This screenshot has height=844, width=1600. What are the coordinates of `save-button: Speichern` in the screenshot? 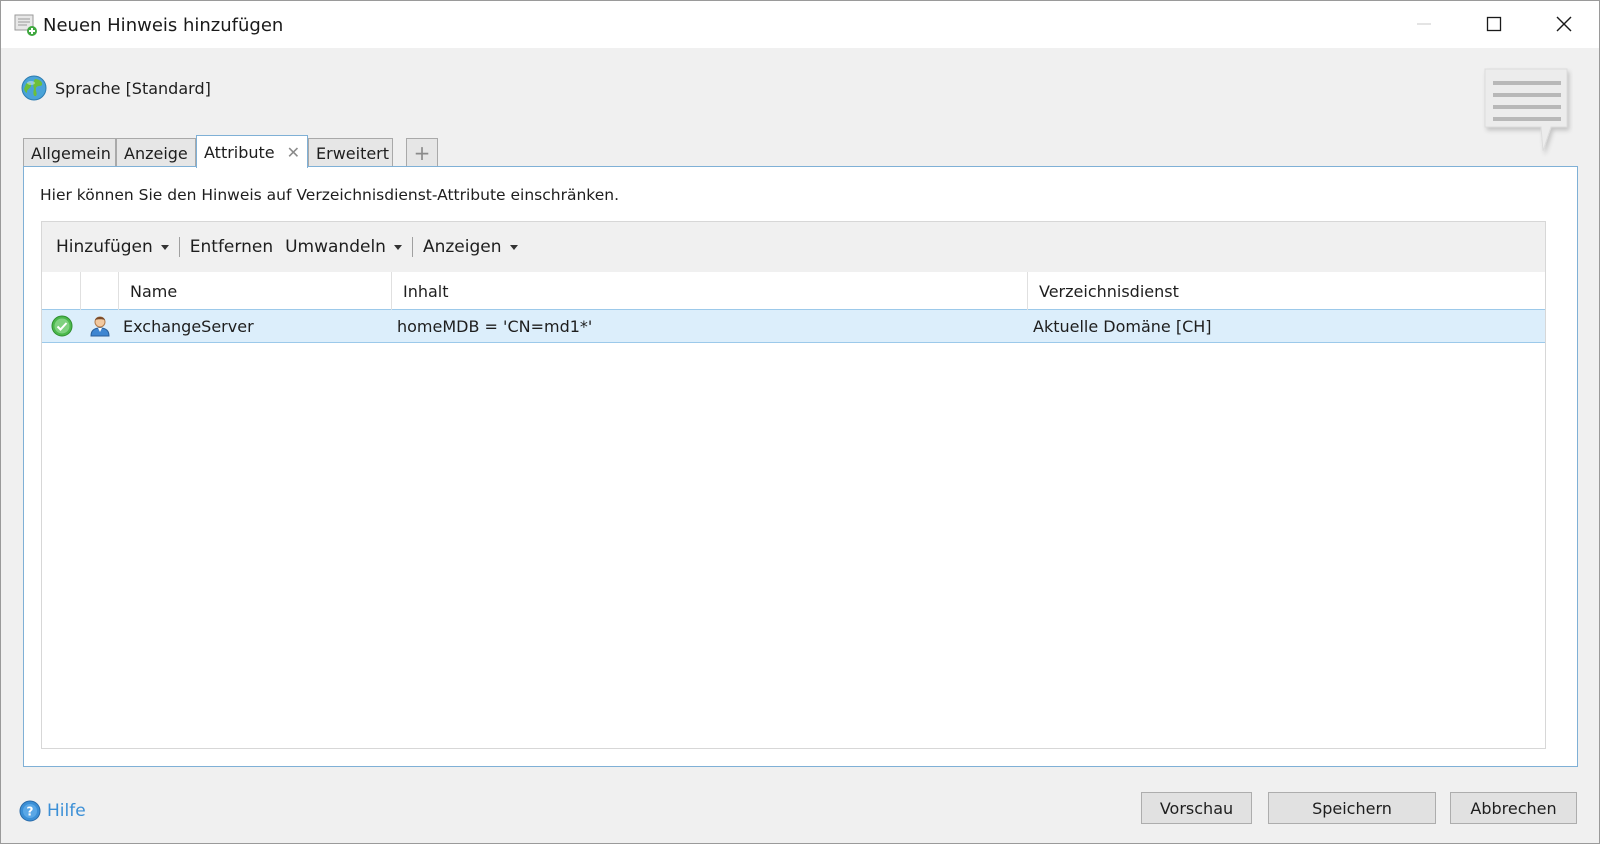 It's located at (1352, 808).